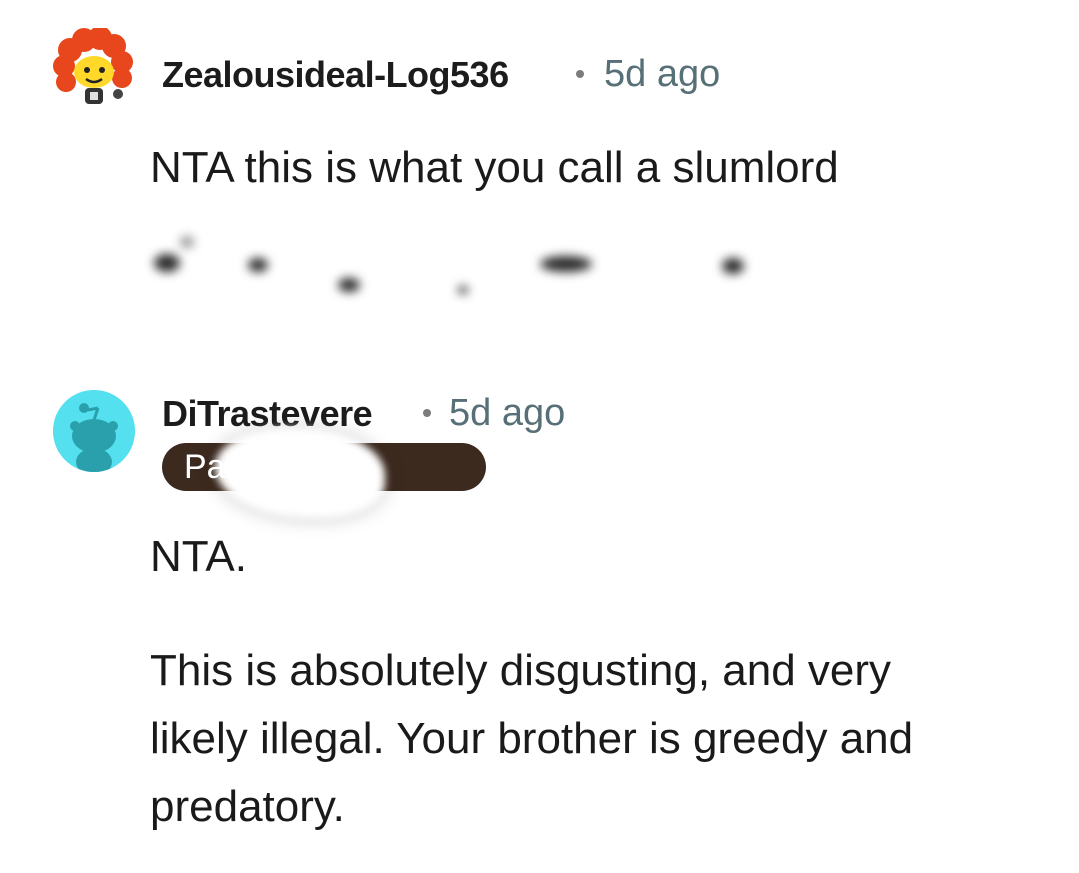  What do you see at coordinates (494, 167) in the screenshot?
I see `comment-body: NTA this is what you call a slumlord` at bounding box center [494, 167].